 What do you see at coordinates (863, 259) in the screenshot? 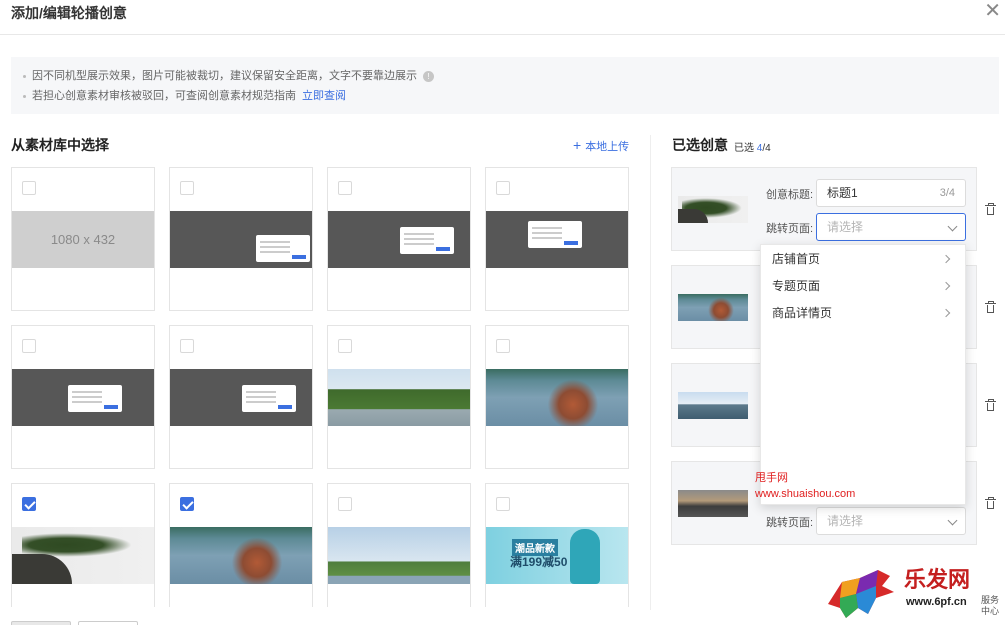
I see `dropdown-option: 店铺首页` at bounding box center [863, 259].